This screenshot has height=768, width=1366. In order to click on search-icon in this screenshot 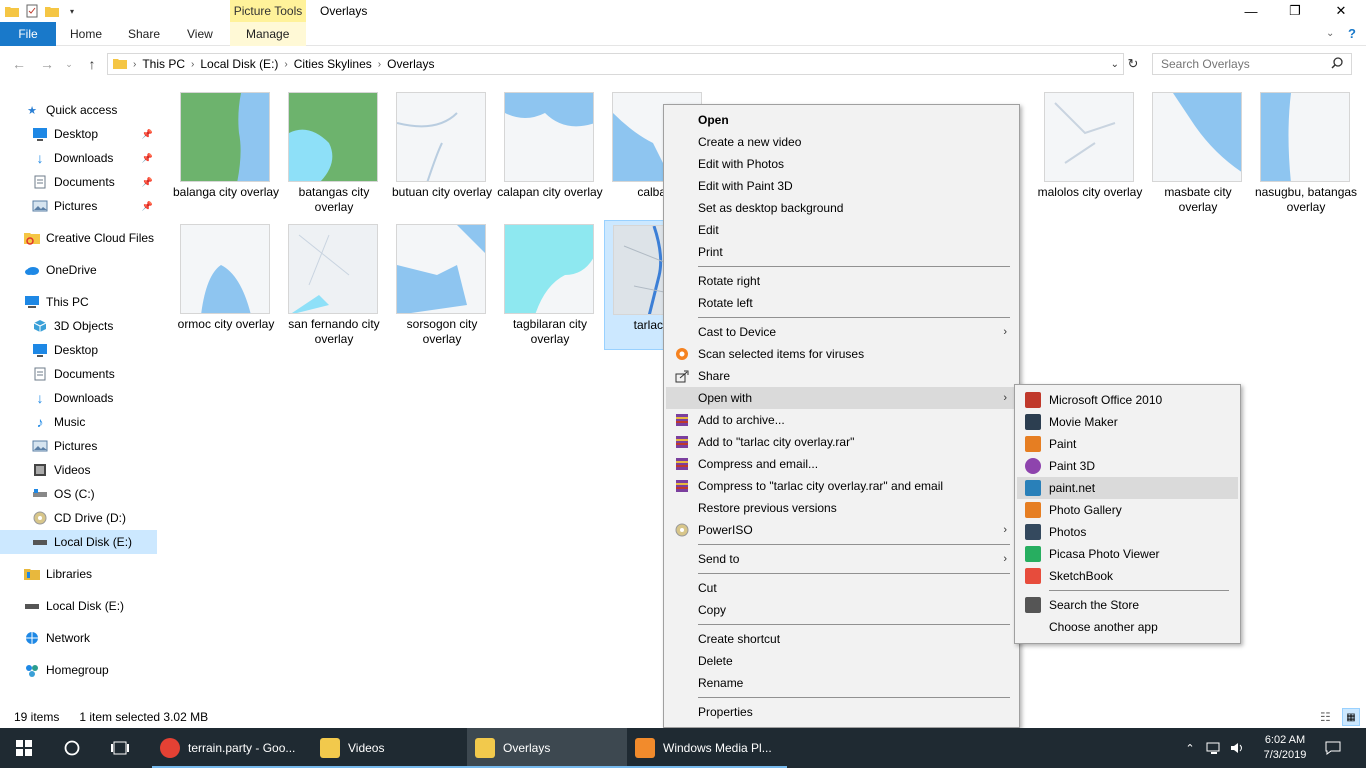, I will do `click(1337, 64)`.